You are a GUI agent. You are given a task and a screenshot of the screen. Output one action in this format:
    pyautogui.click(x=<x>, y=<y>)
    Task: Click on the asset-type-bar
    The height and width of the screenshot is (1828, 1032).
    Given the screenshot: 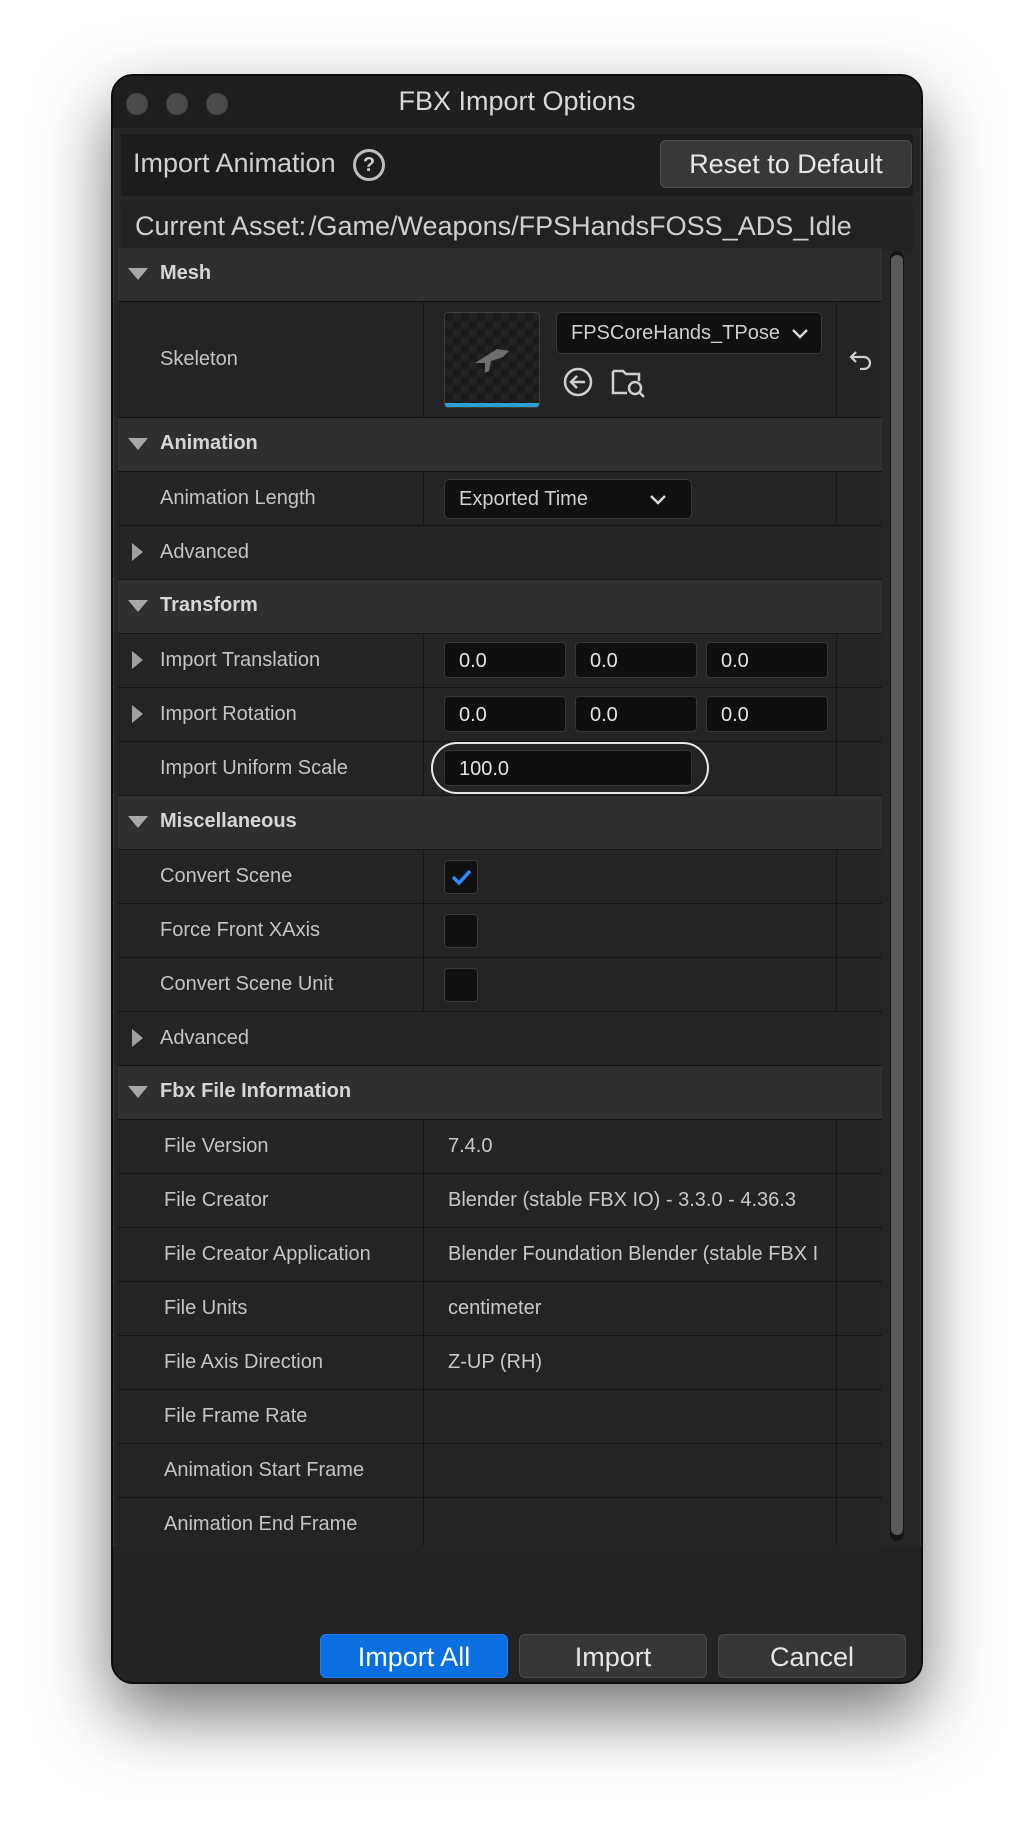 What is the action you would take?
    pyautogui.click(x=492, y=405)
    